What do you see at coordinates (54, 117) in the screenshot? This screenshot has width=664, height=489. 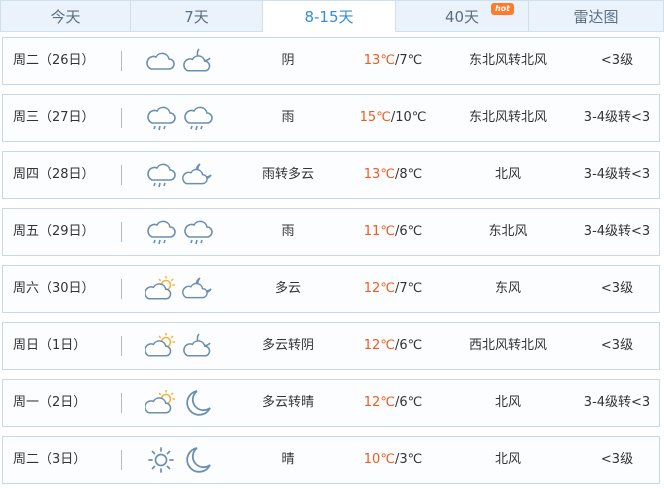 I see `day-label: 周三（27日）` at bounding box center [54, 117].